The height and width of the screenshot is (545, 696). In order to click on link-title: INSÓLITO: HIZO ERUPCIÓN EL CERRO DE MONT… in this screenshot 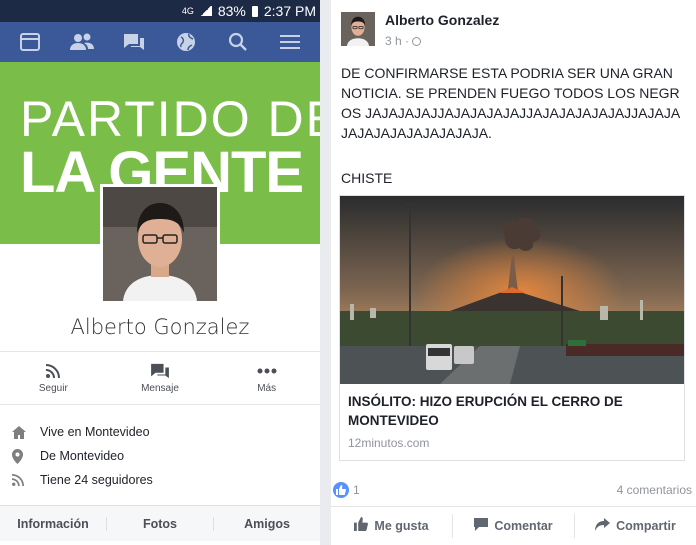, I will do `click(485, 411)`.